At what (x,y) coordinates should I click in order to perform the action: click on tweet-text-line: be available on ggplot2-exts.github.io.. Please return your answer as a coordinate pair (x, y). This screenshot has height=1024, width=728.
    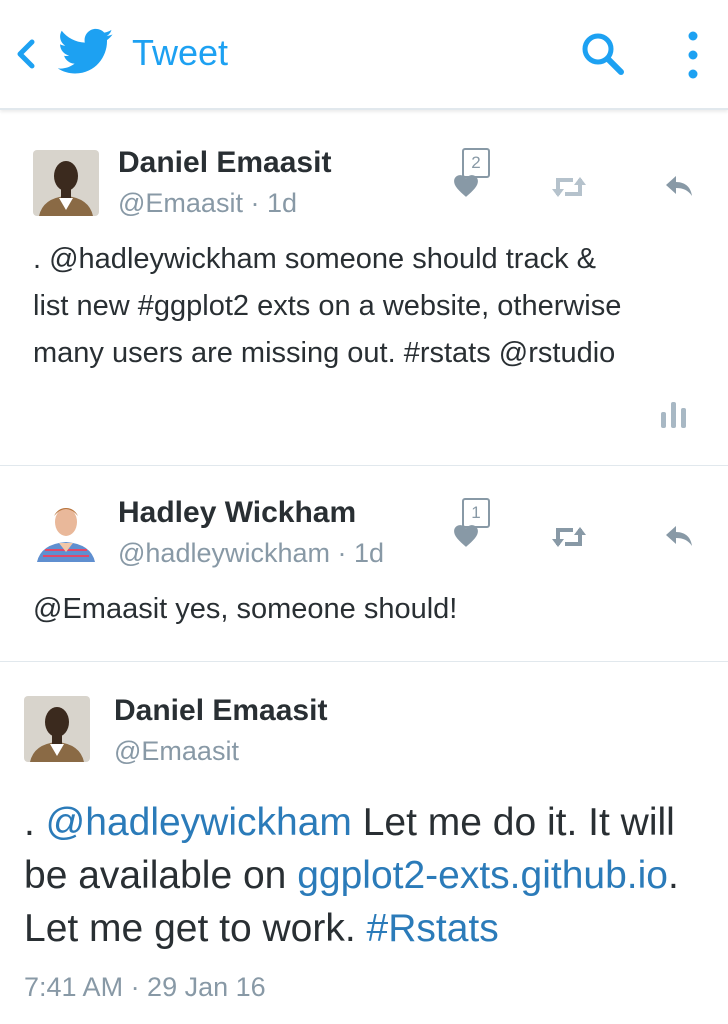
    Looking at the image, I should click on (351, 875).